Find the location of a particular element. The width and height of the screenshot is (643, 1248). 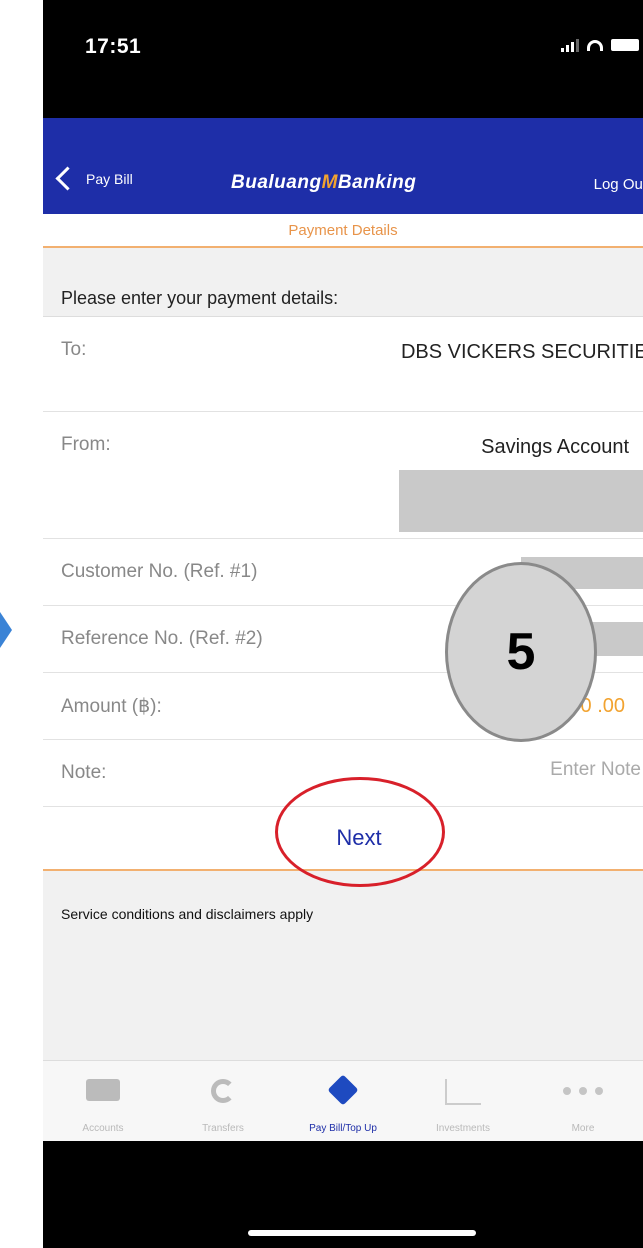

note-row: Note: is located at coordinates (343, 773).